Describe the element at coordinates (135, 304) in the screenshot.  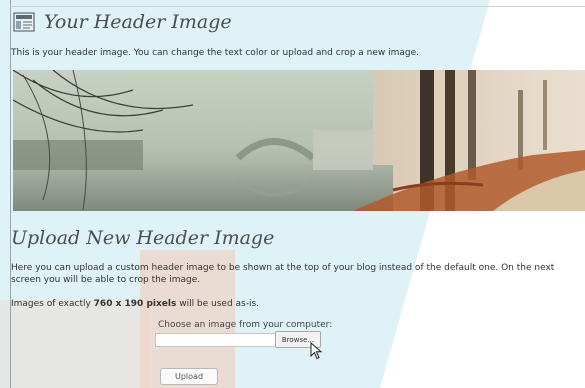
I see `size-note-dimensions: 760 x 190 pixels` at that location.